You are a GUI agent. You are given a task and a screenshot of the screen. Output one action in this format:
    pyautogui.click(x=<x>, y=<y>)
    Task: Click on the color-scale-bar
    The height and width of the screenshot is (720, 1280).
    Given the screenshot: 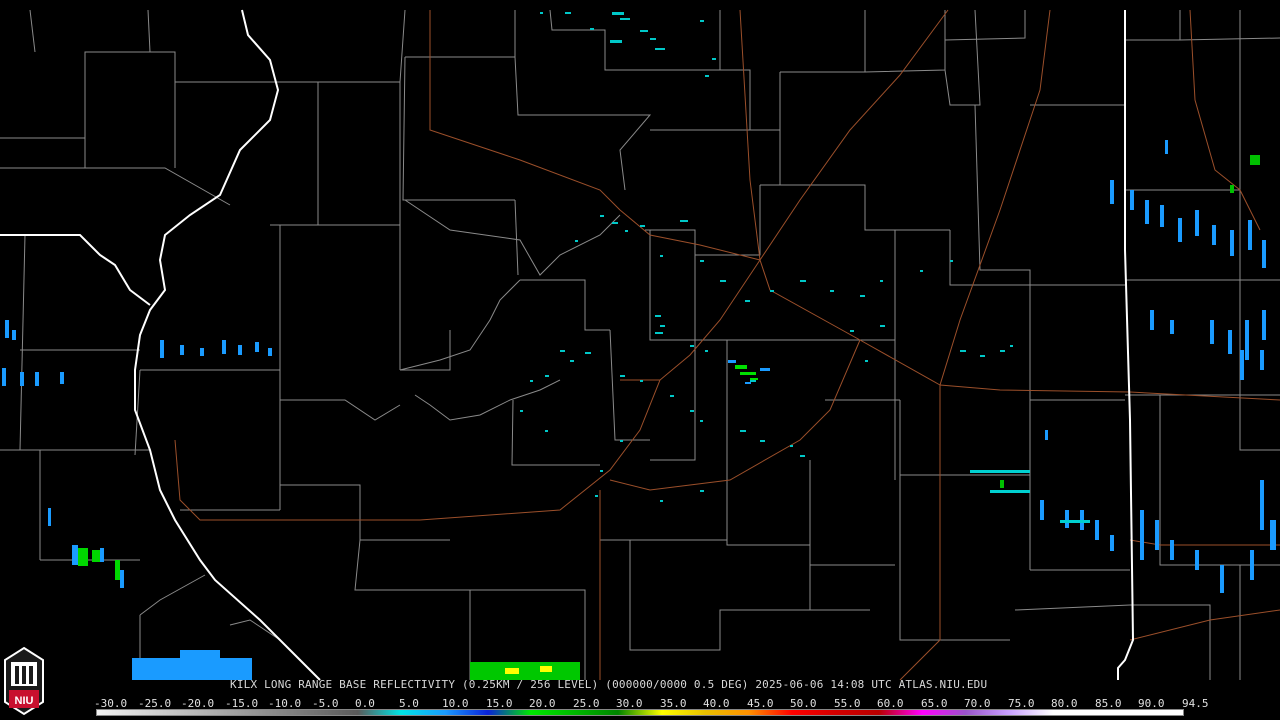 What is the action you would take?
    pyautogui.click(x=640, y=712)
    